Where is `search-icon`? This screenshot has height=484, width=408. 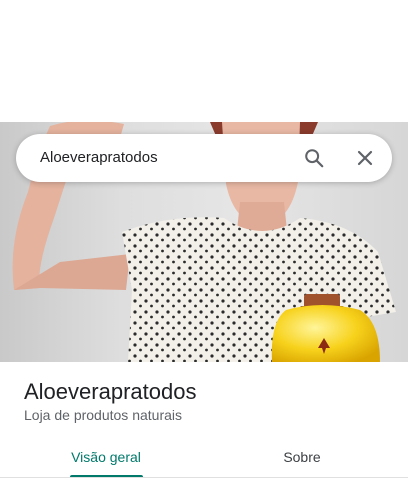
search-icon is located at coordinates (314, 158).